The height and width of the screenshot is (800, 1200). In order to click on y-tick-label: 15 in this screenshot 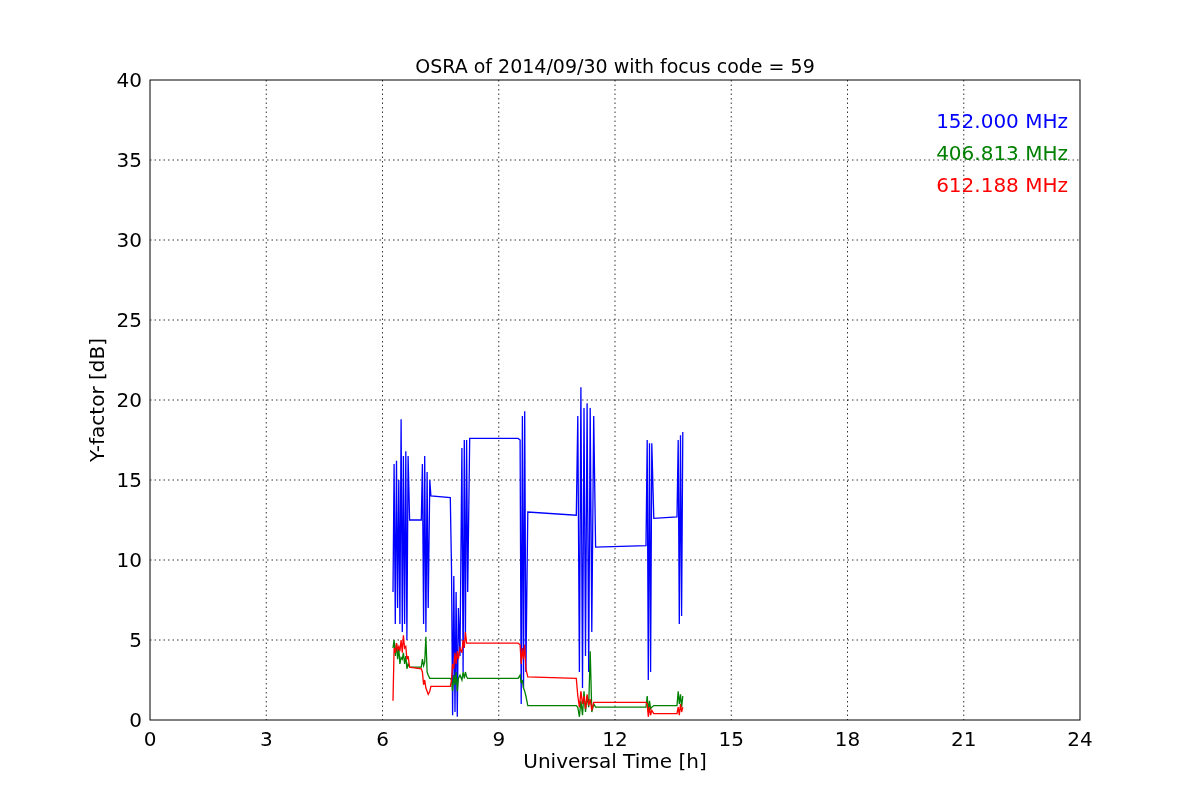, I will do `click(129, 480)`.